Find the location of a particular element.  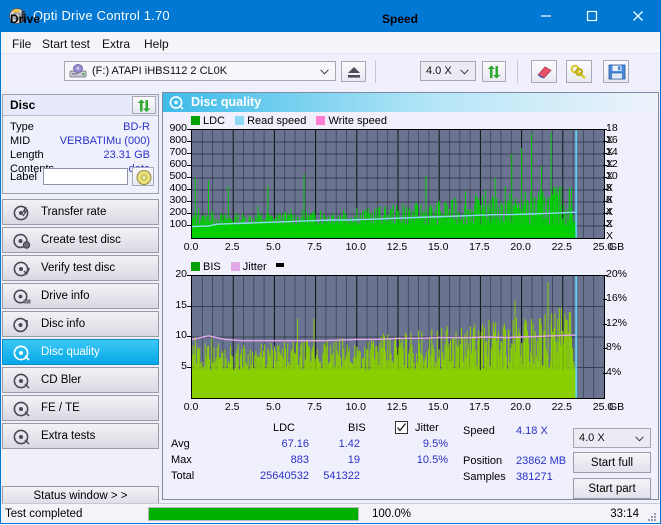

y-tick-label: 5 is located at coordinates (184, 365).